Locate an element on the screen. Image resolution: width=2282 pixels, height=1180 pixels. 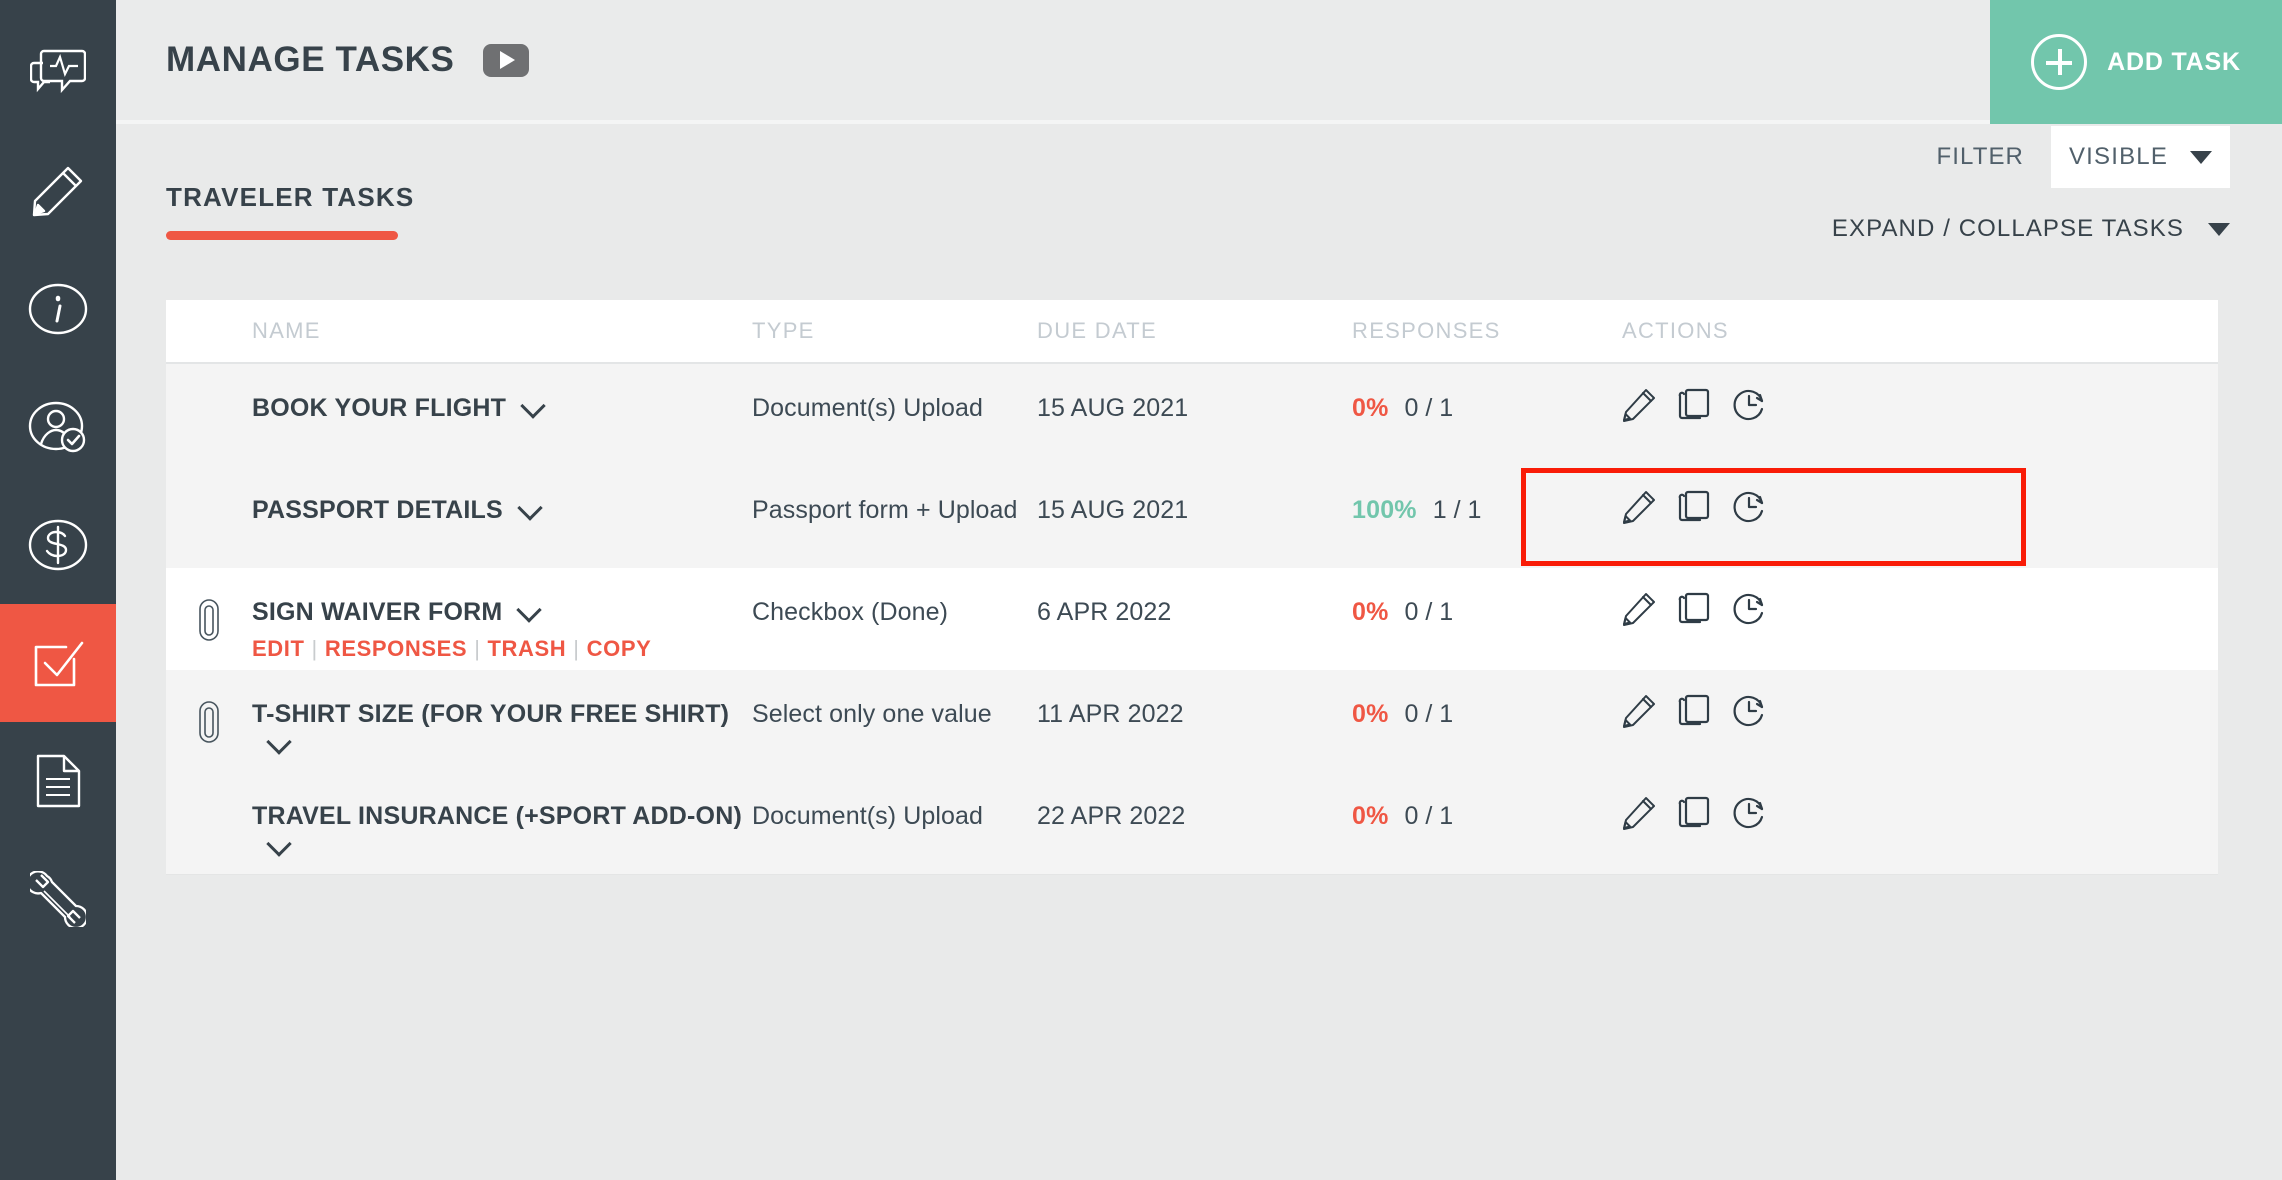
sidebar-item-tasks is located at coordinates (58, 663).